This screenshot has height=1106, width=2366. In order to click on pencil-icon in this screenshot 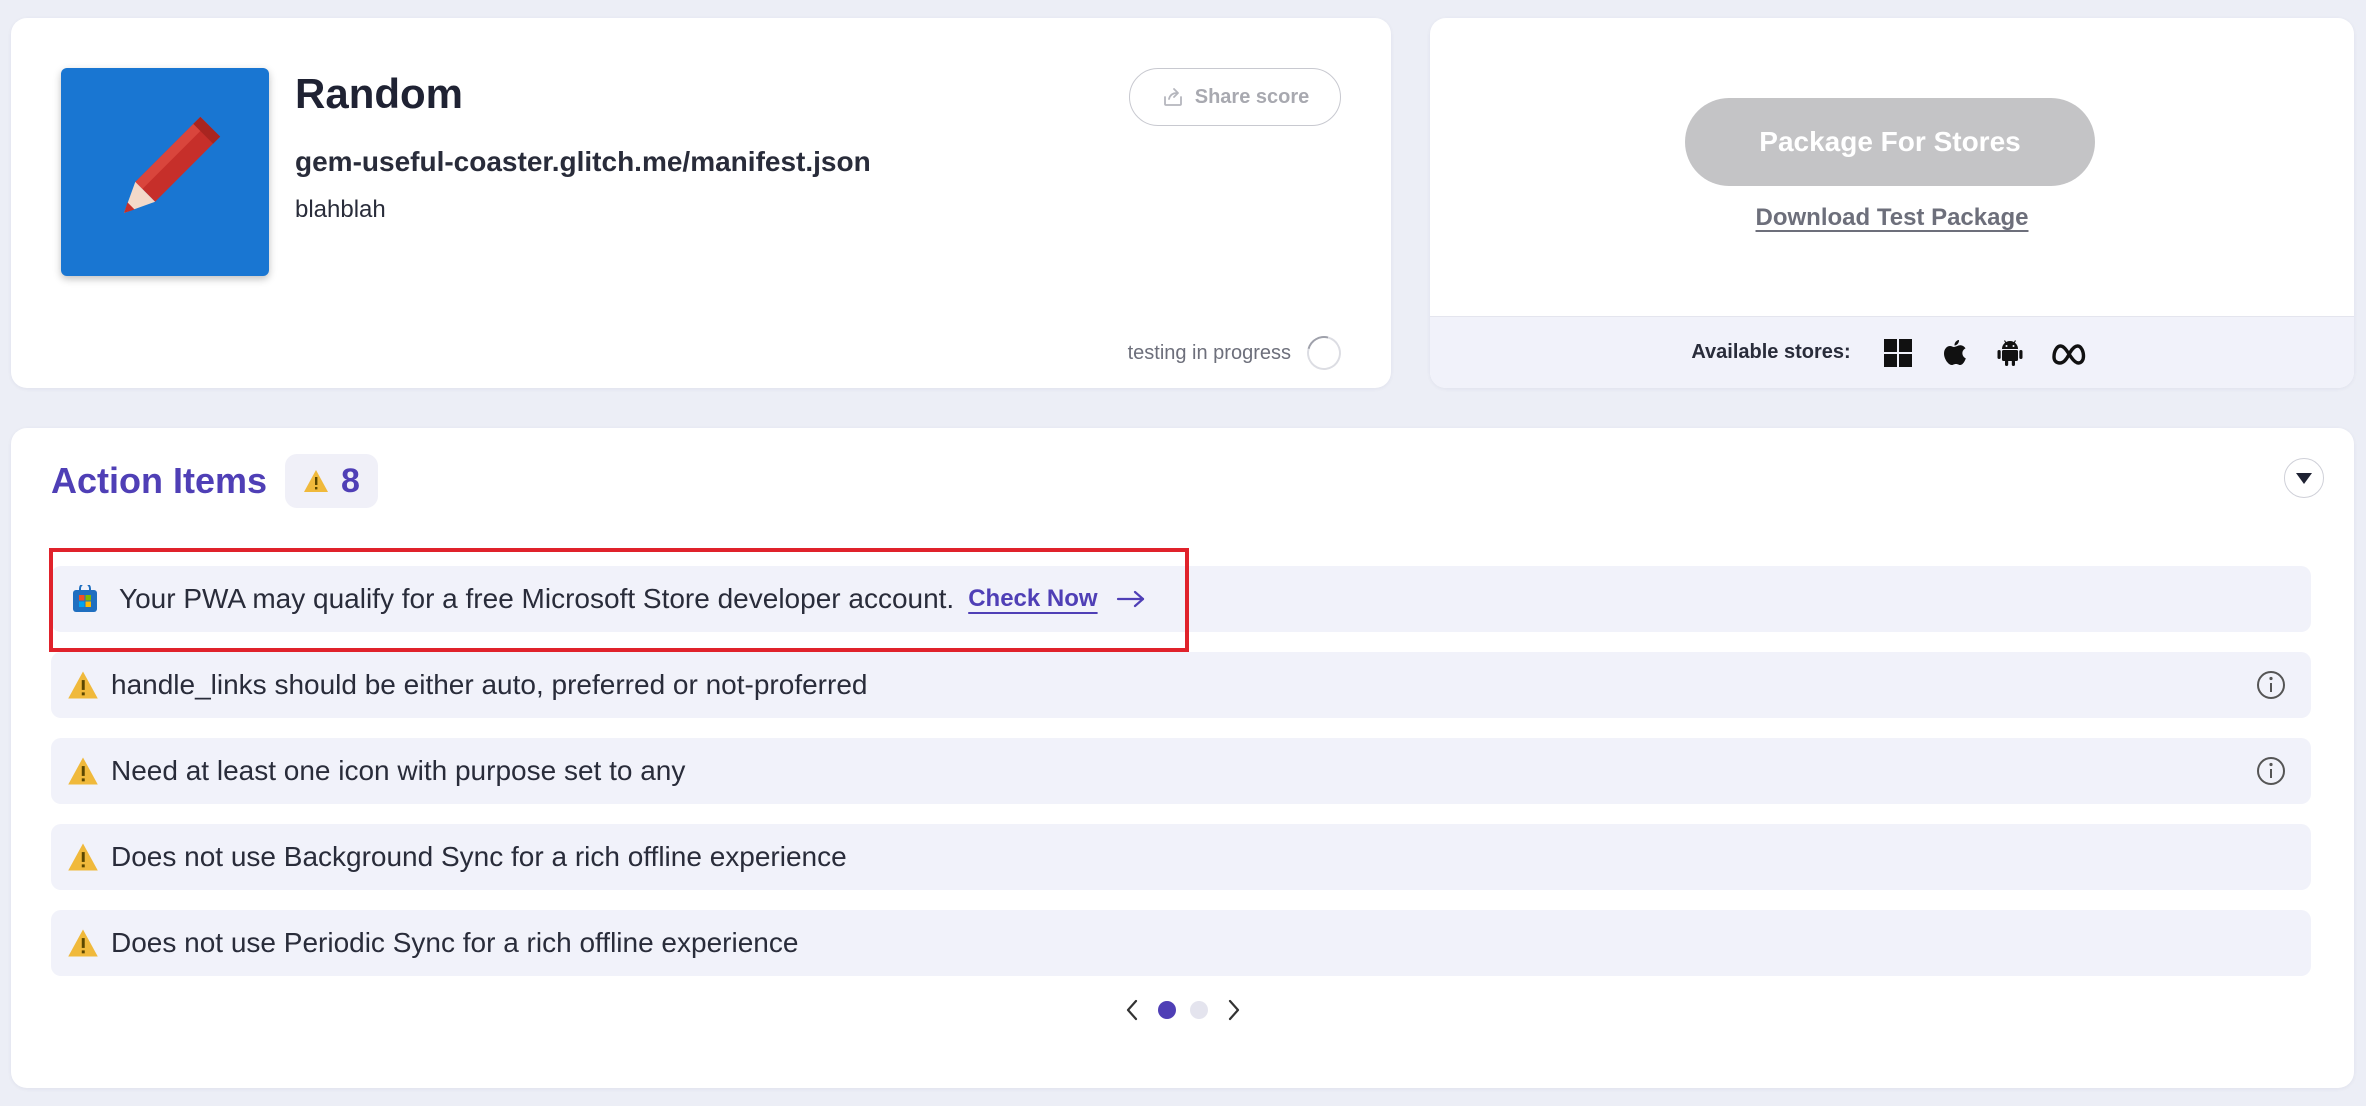, I will do `click(172, 165)`.